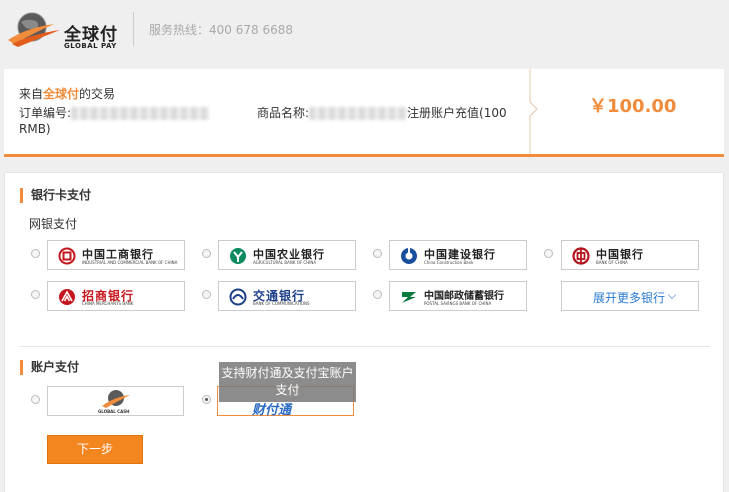 This screenshot has height=492, width=729. Describe the element at coordinates (90, 46) in the screenshot. I see `logo-english-text: GLOBAL PAY` at that location.